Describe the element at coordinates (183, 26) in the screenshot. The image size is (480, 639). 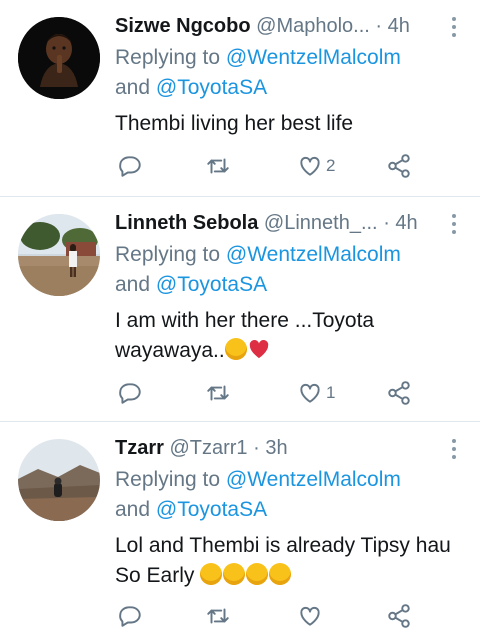
I see `display-name: Sizwe Ngcobo` at that location.